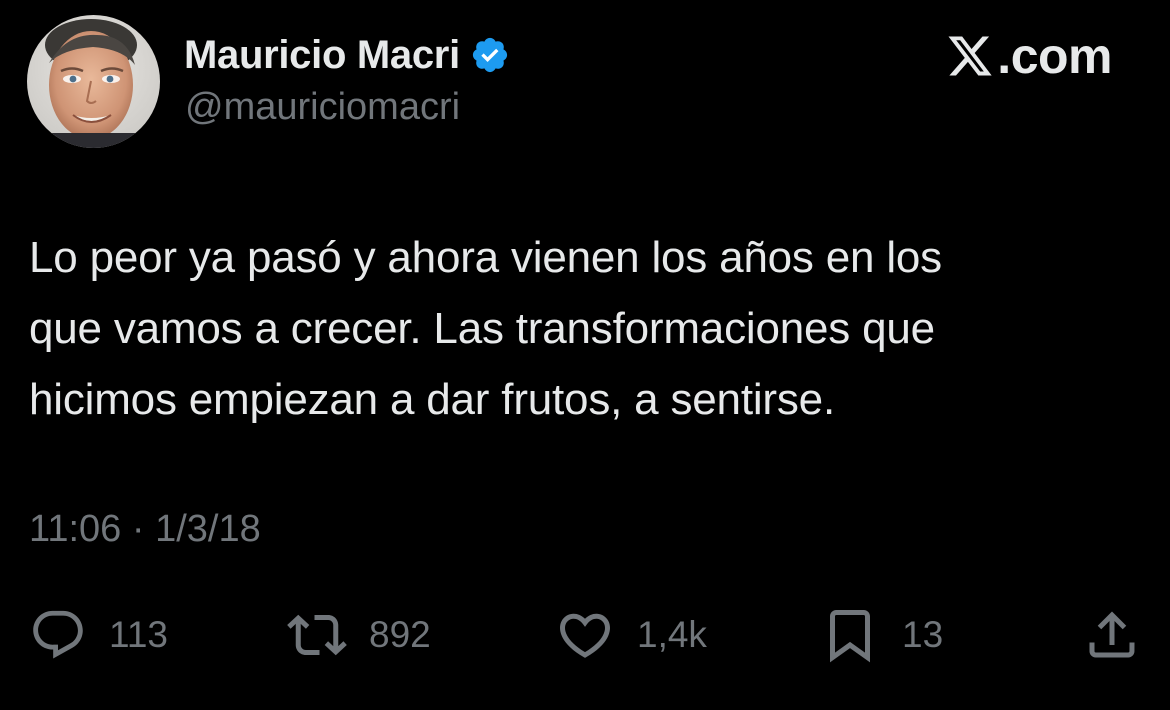  I want to click on author-name-row: Mauricio Macri, so click(347, 55).